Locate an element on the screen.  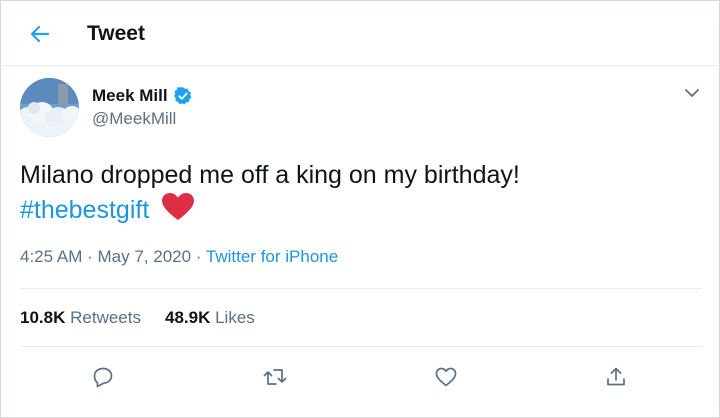
likes-count: 48.9K is located at coordinates (187, 317).